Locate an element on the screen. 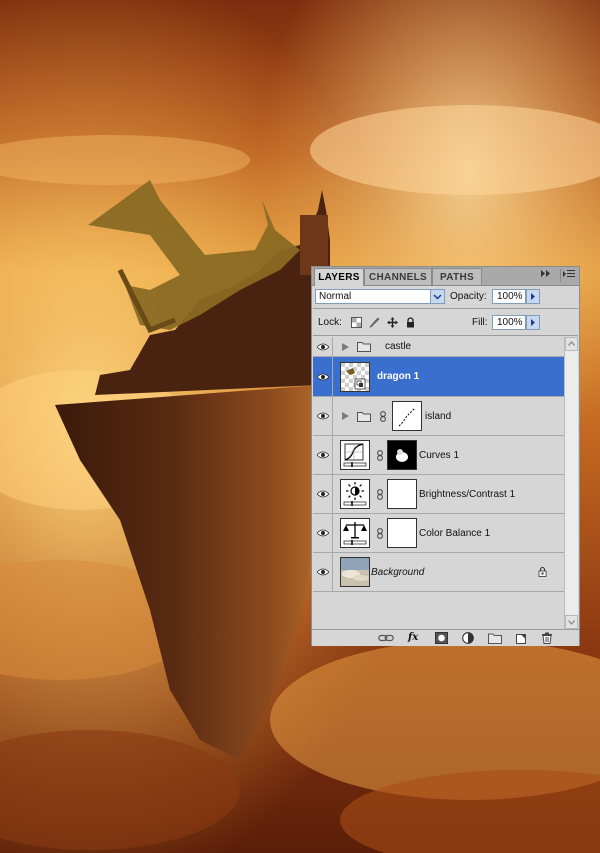  lock-icon is located at coordinates (542, 571).